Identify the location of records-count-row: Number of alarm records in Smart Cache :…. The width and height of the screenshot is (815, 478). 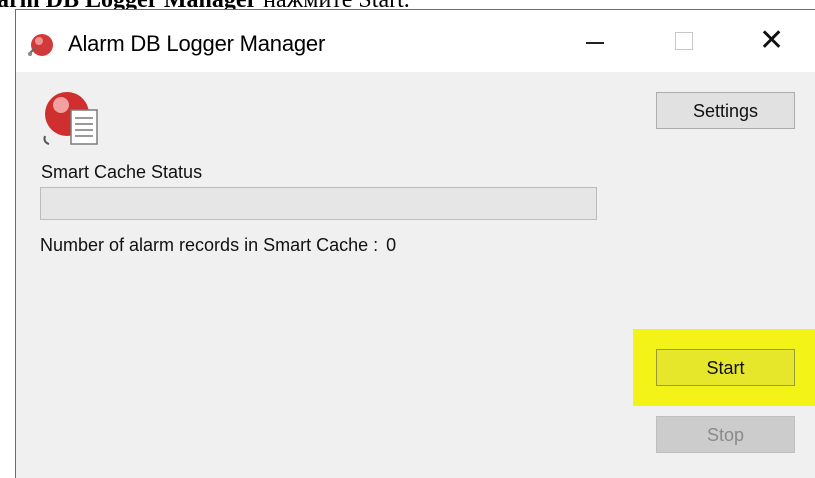
(218, 245).